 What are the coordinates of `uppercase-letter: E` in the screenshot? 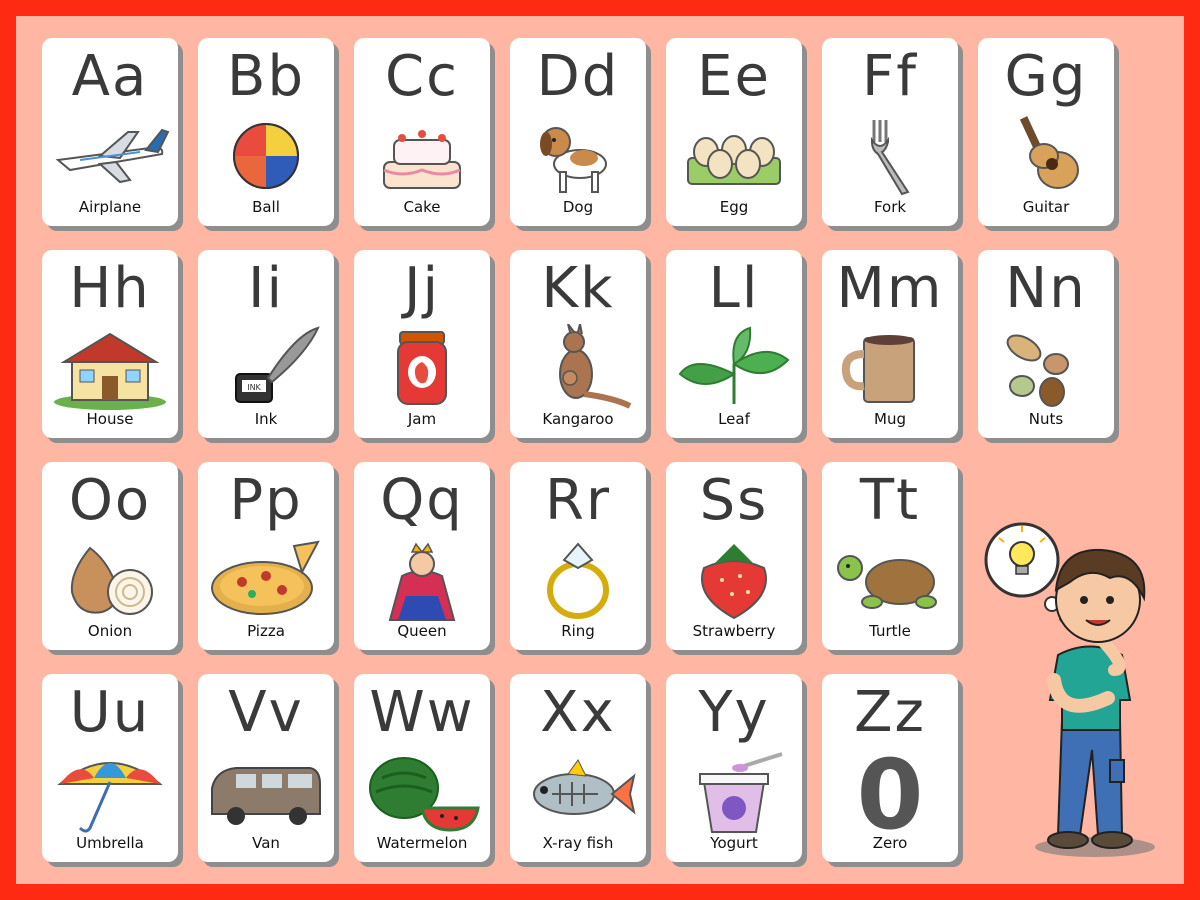 It's located at (716, 76).